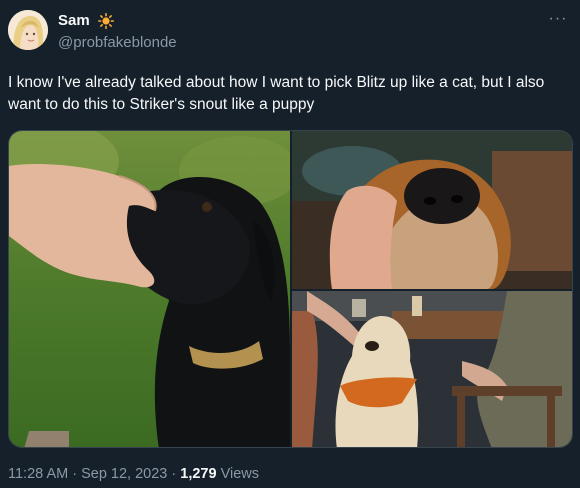 This screenshot has height=488, width=580. What do you see at coordinates (124, 474) in the screenshot?
I see `tweet-date: Sep 12, 2023` at bounding box center [124, 474].